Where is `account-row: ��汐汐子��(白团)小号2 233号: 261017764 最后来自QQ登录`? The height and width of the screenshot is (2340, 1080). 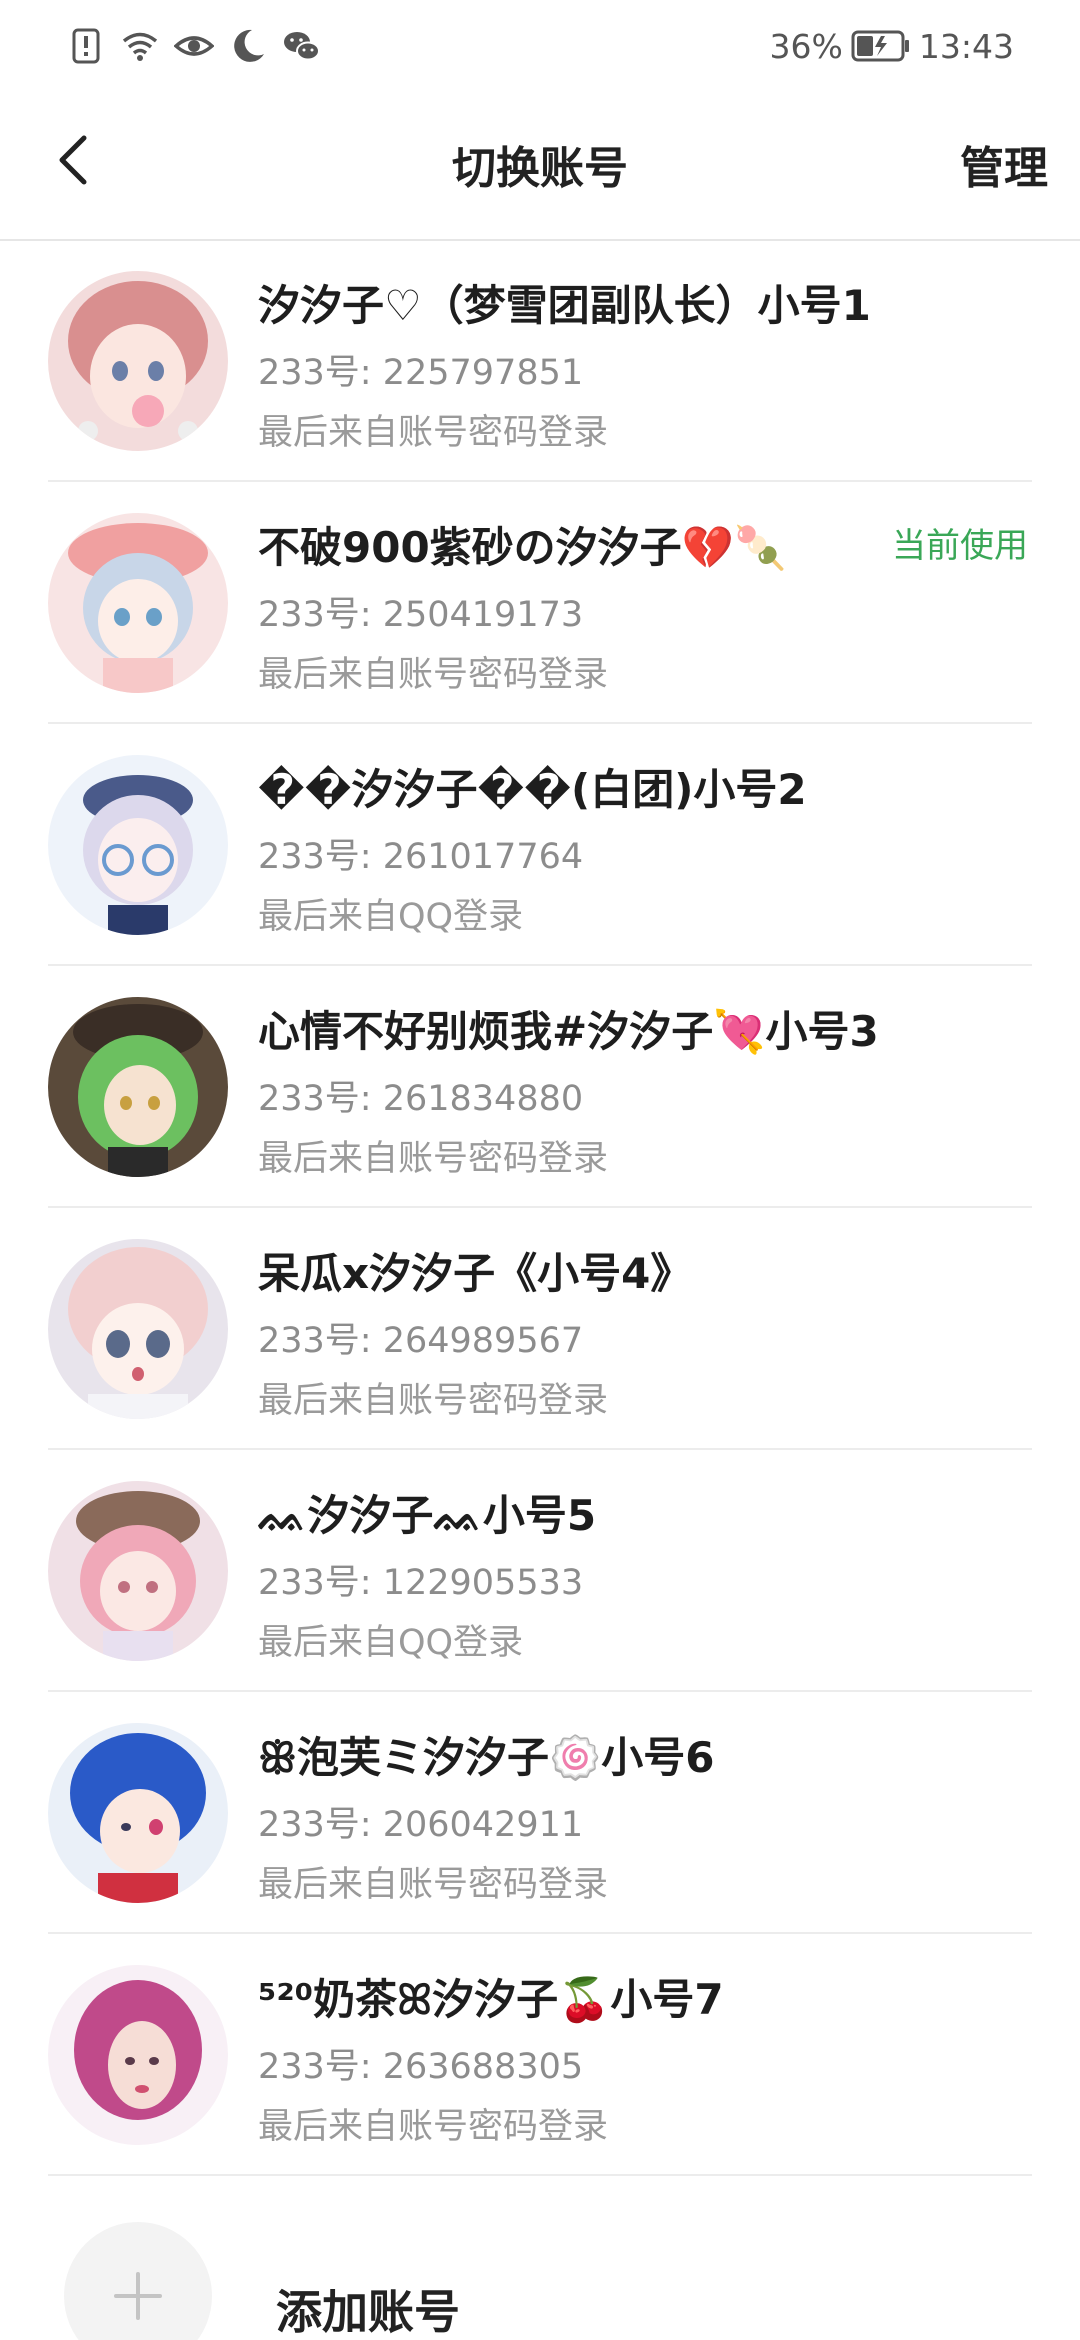
account-row: ��汐汐子��(白团)小号2 233号: 261017764 最后来自QQ登录 is located at coordinates (540, 845).